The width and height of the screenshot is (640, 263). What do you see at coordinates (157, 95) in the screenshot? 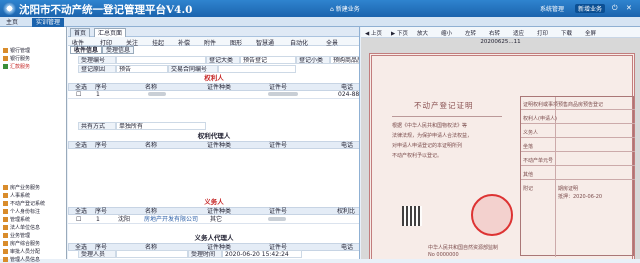
I see `row-name` at bounding box center [157, 95].